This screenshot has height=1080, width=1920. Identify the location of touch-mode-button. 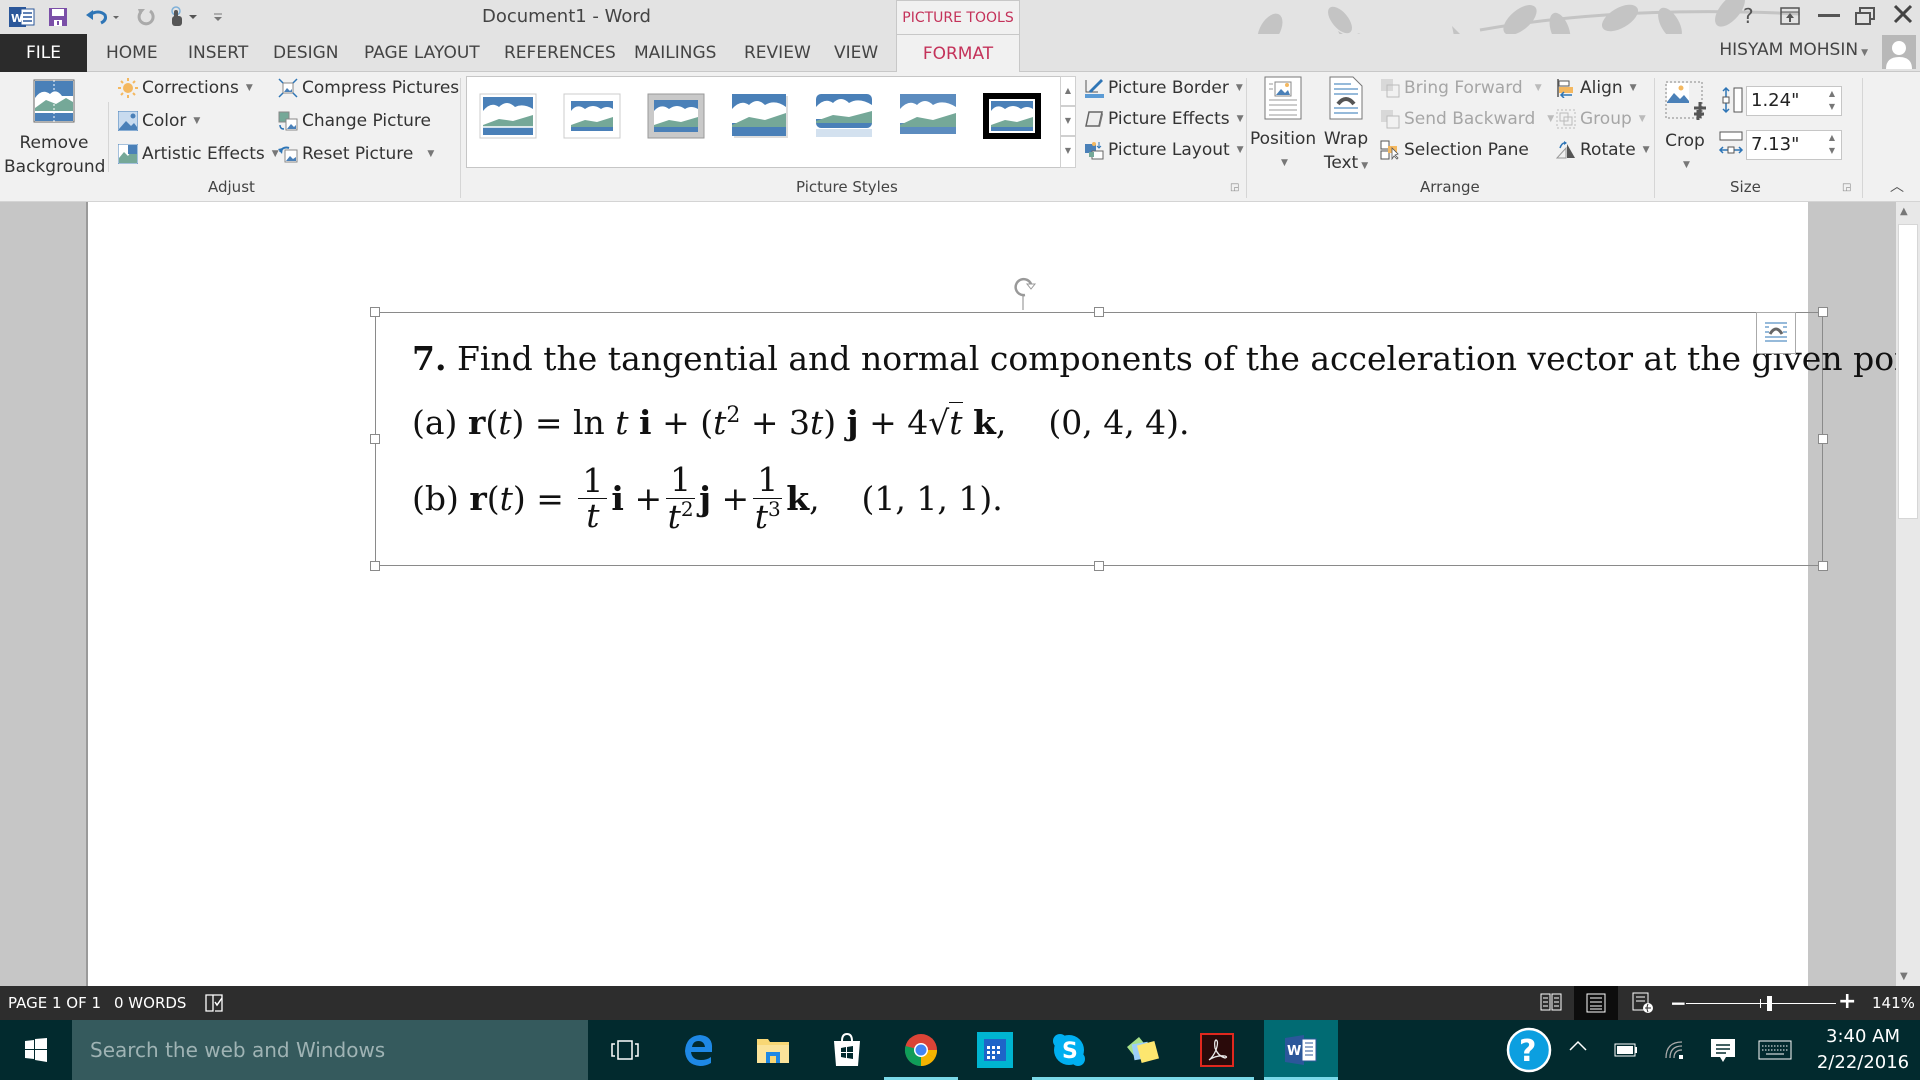
(184, 17).